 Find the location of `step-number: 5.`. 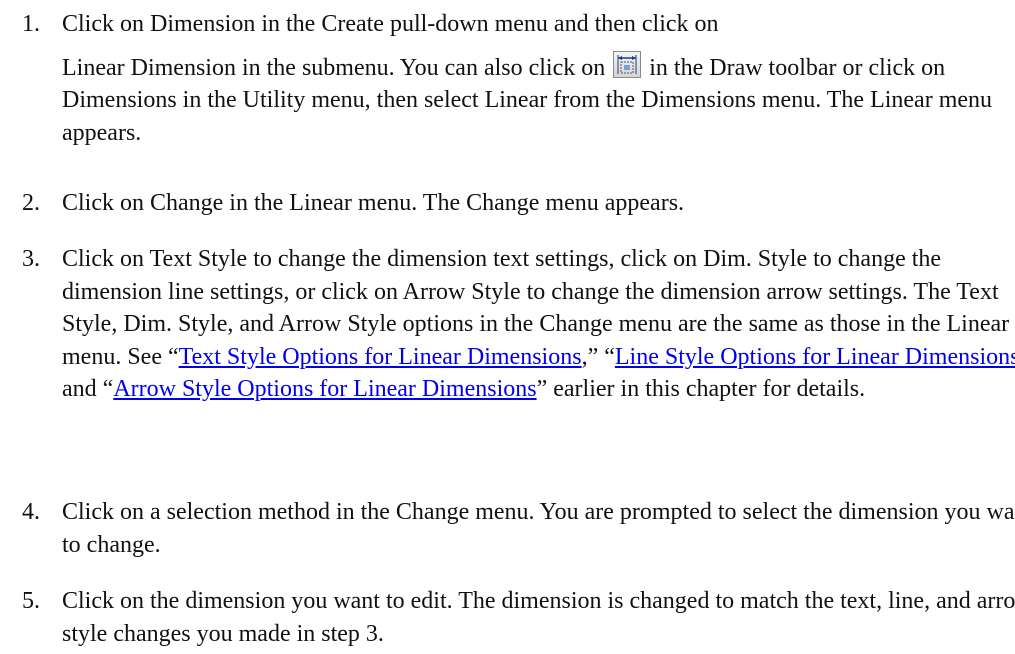

step-number: 5. is located at coordinates (31, 601).